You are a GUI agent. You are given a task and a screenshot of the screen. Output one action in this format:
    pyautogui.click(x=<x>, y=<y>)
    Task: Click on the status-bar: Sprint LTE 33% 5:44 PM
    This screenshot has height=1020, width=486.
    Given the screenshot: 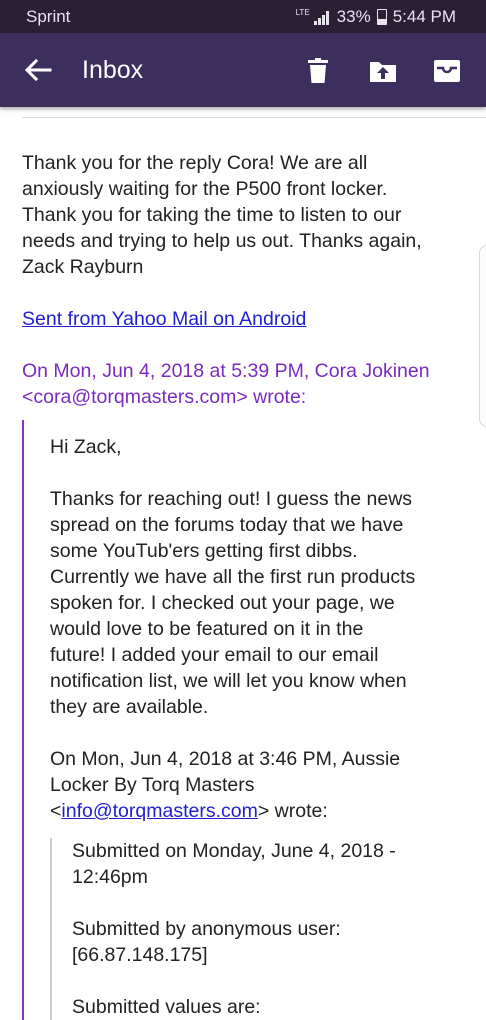 What is the action you would take?
    pyautogui.click(x=243, y=16)
    